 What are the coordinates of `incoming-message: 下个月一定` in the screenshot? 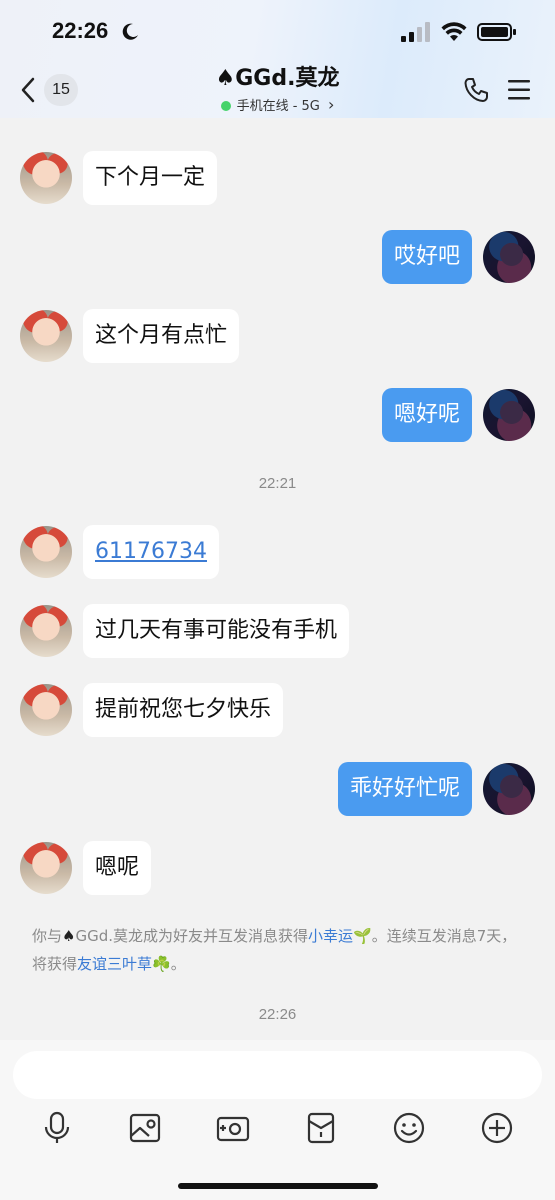 It's located at (150, 178).